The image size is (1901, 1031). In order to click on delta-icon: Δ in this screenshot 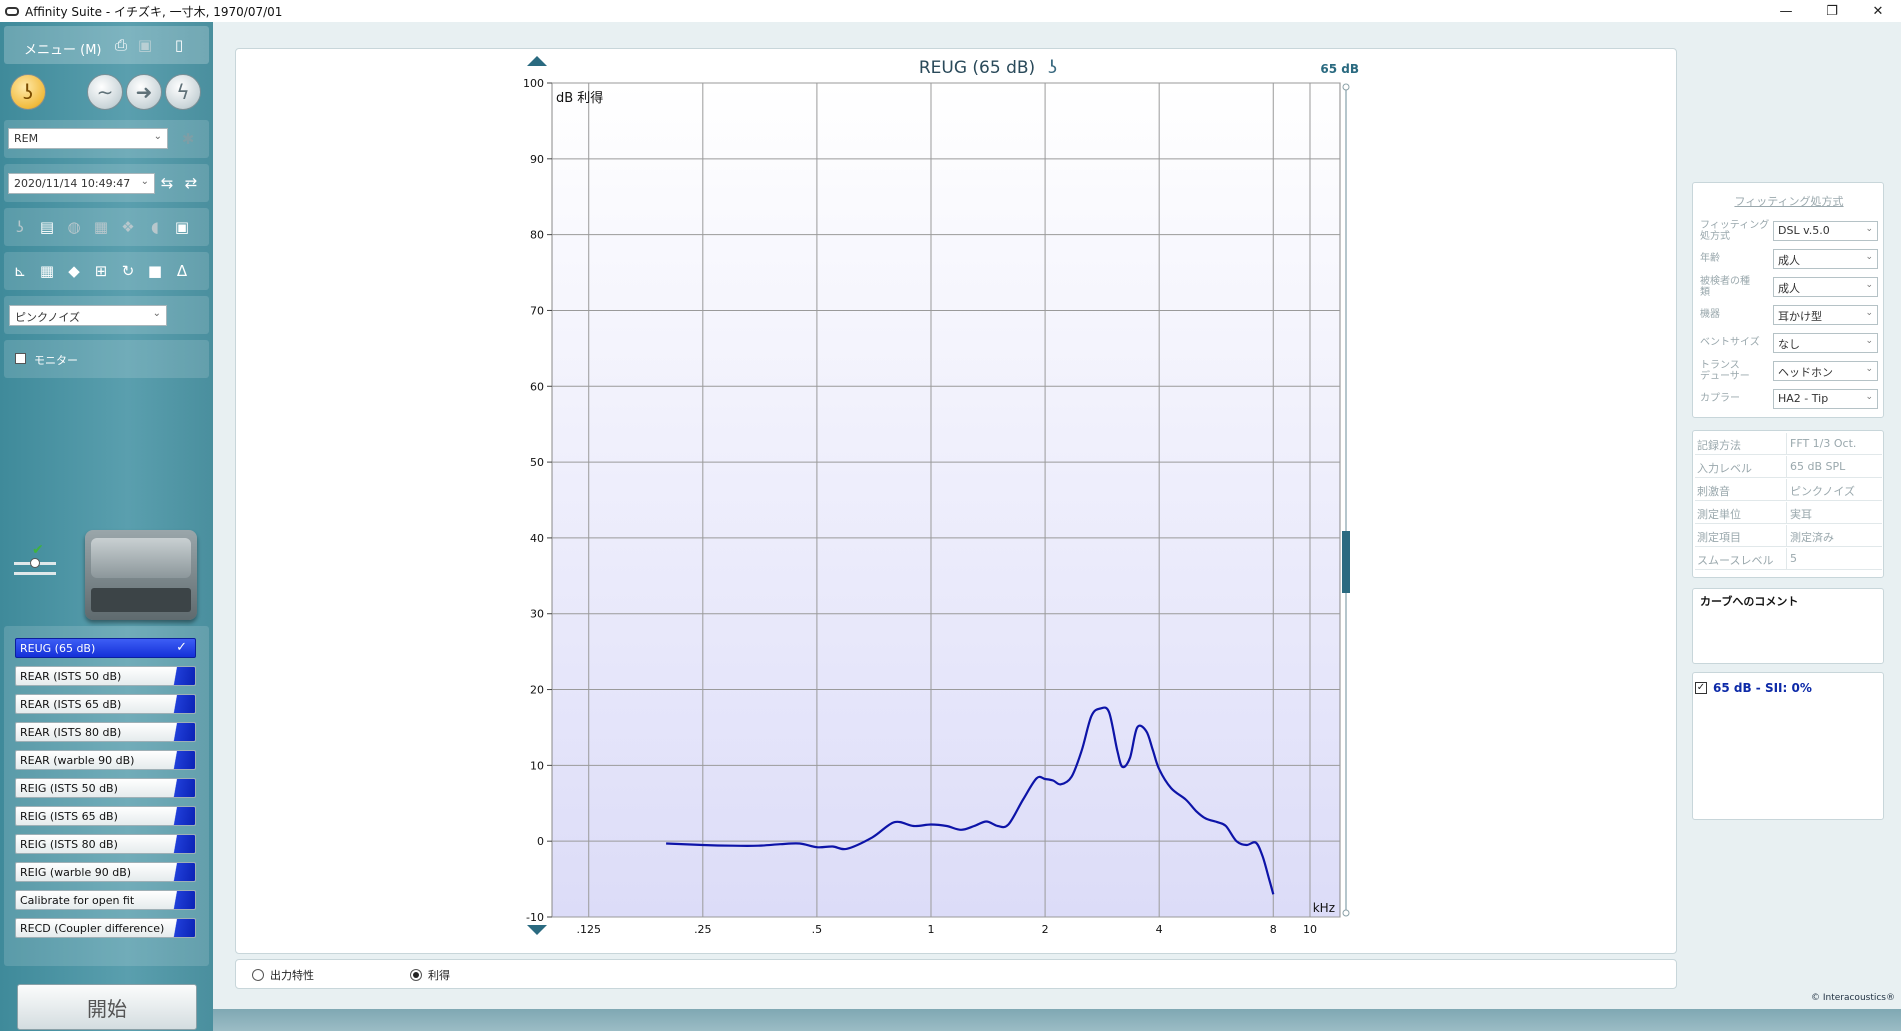, I will do `click(182, 271)`.